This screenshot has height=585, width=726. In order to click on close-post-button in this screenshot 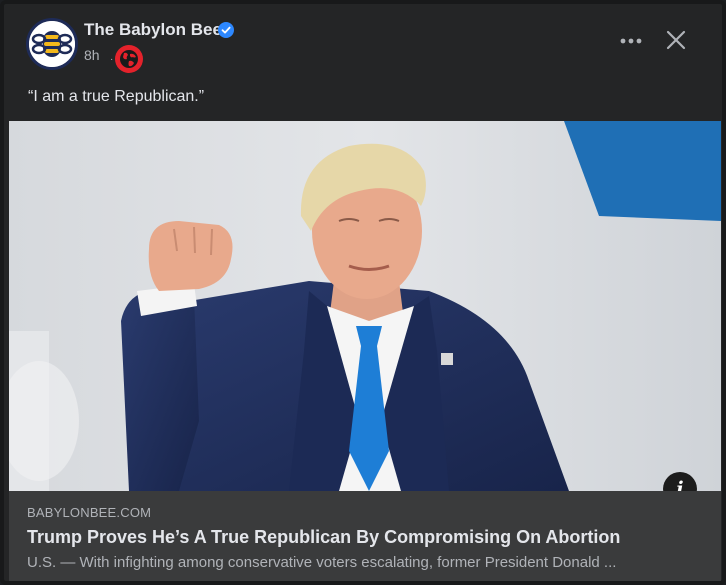, I will do `click(676, 40)`.